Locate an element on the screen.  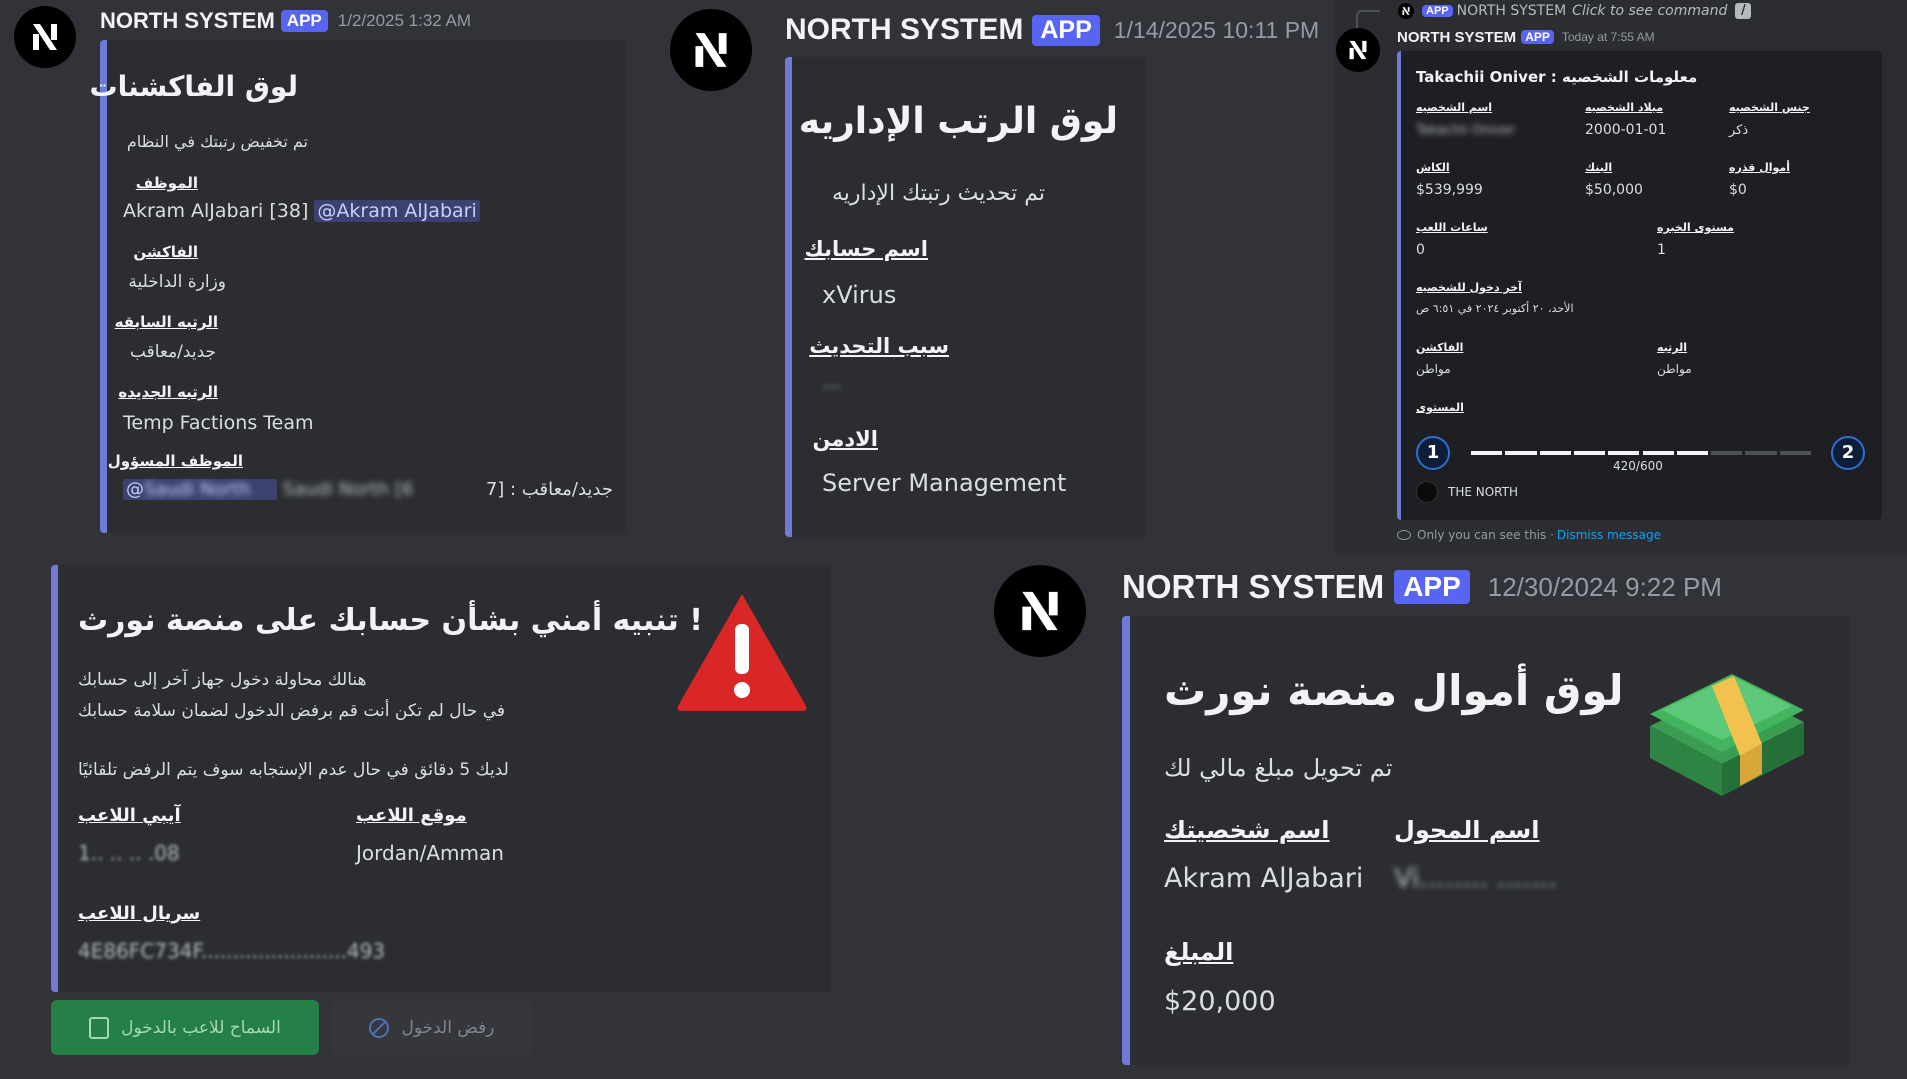
embed-description: تم تحديث رتبتك الإداريه is located at coordinates (938, 193).